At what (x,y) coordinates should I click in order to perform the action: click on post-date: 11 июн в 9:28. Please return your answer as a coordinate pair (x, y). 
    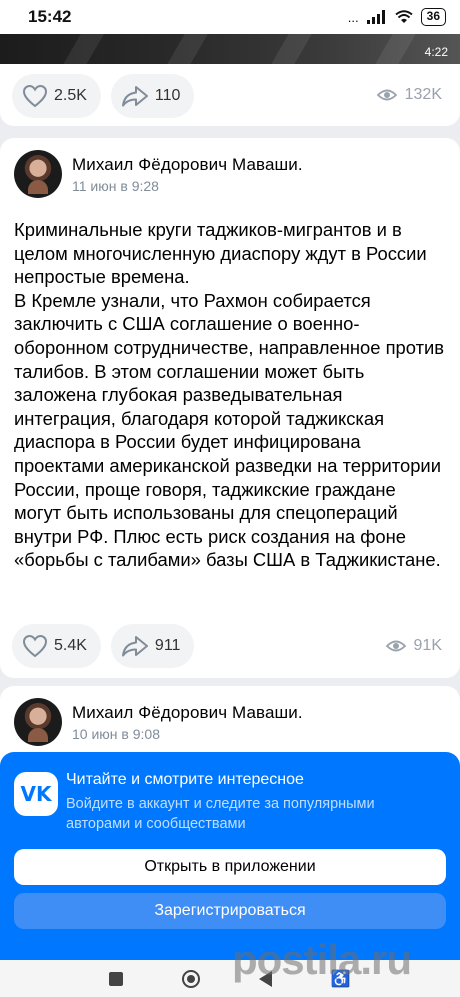
    Looking at the image, I should click on (187, 186).